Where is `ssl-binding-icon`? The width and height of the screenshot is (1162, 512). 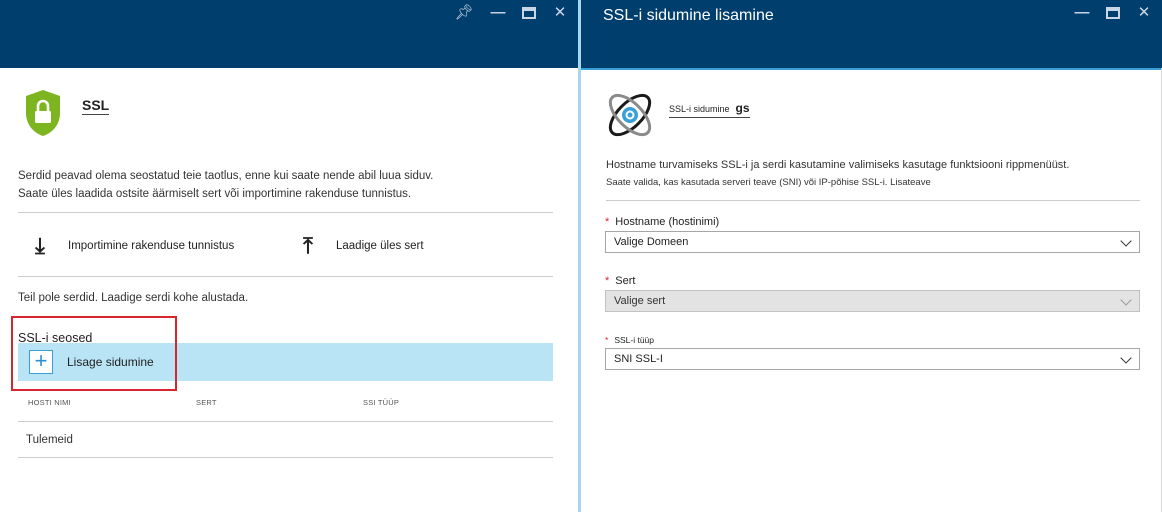
ssl-binding-icon is located at coordinates (630, 115).